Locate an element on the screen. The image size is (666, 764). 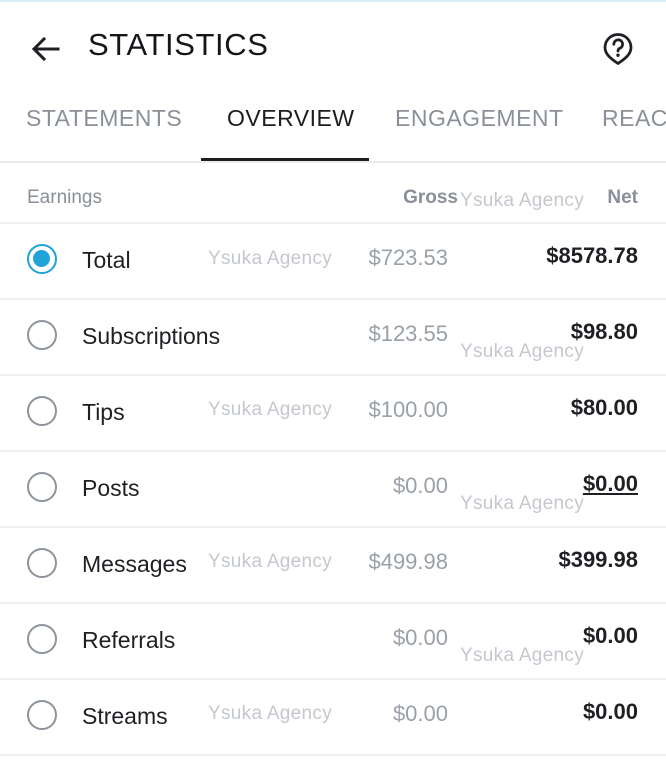
back-button is located at coordinates (46, 50).